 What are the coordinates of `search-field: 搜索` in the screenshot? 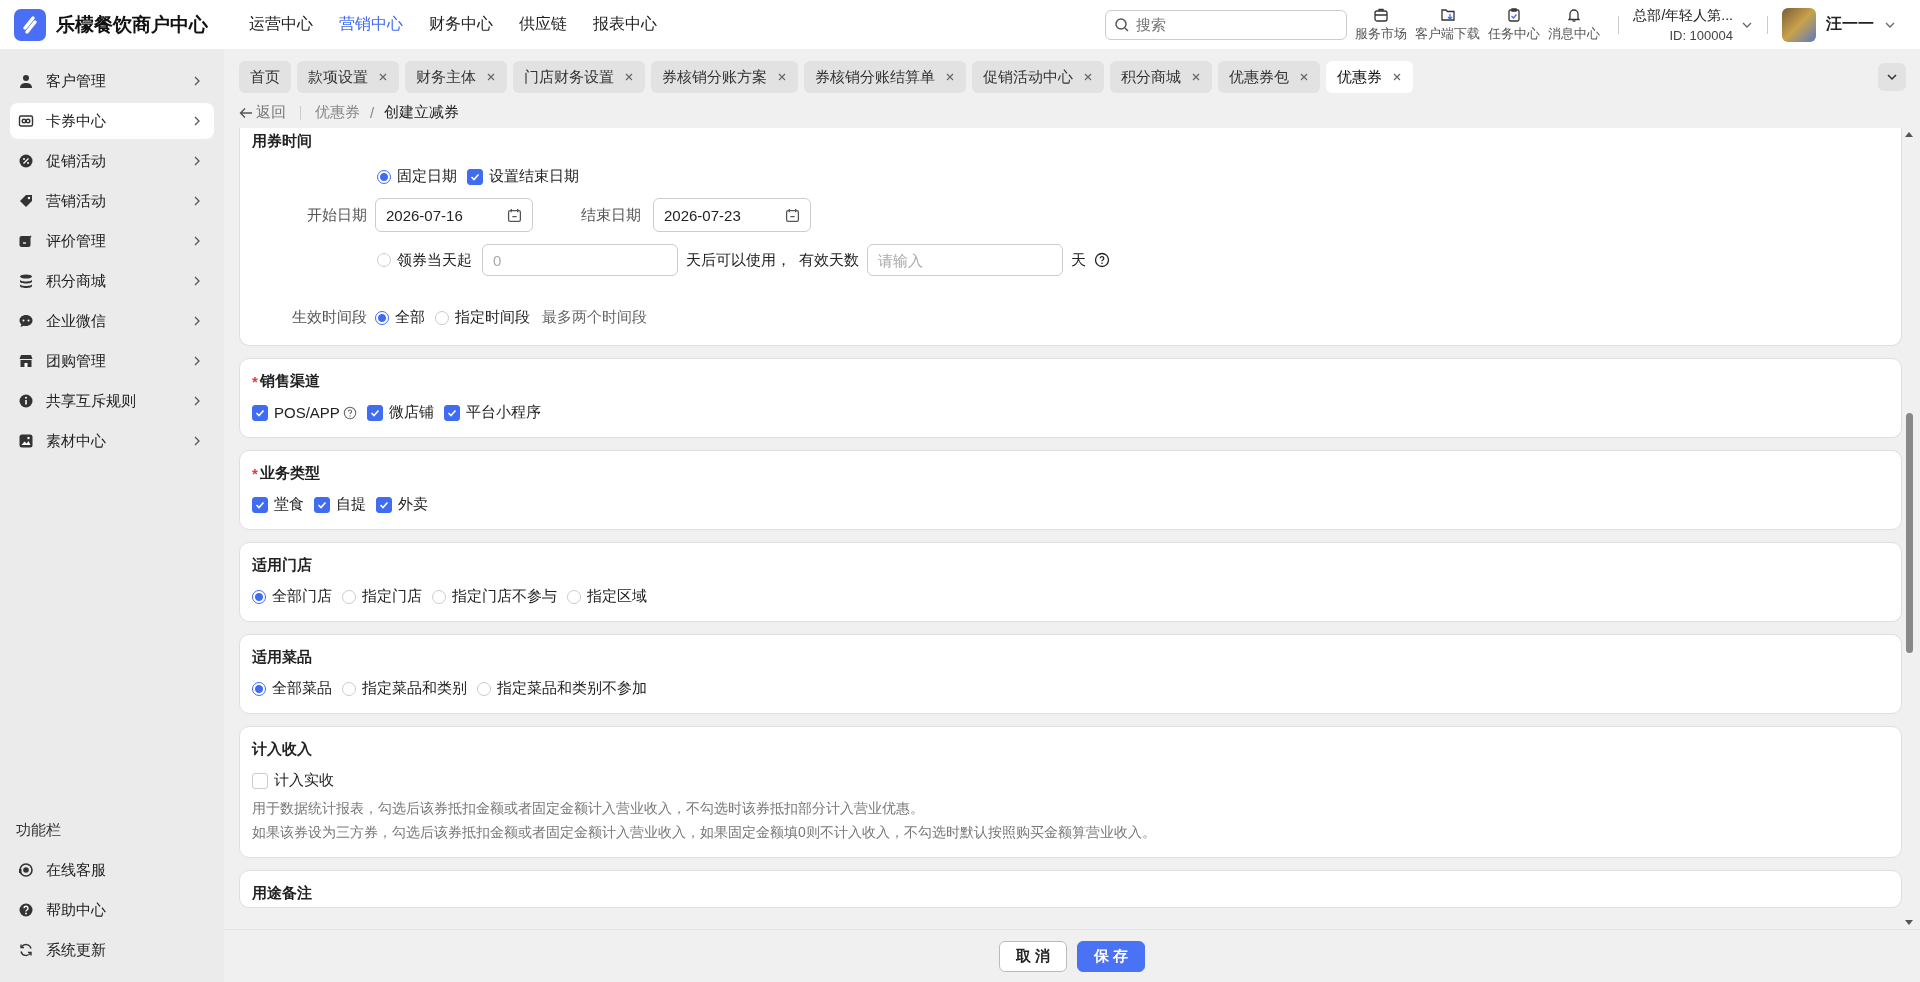 It's located at (1226, 24).